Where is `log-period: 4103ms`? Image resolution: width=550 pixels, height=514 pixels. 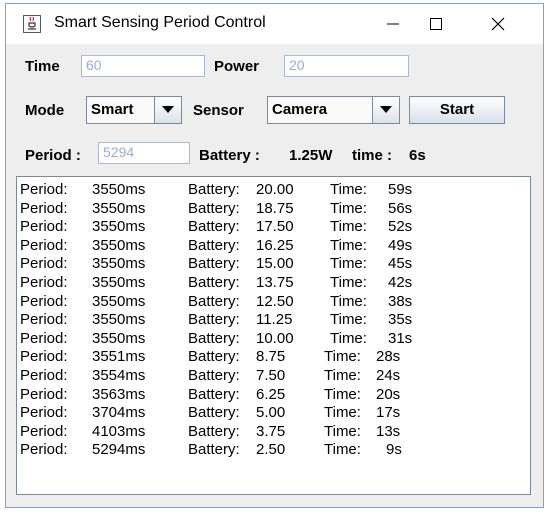
log-period: 4103ms is located at coordinates (119, 431).